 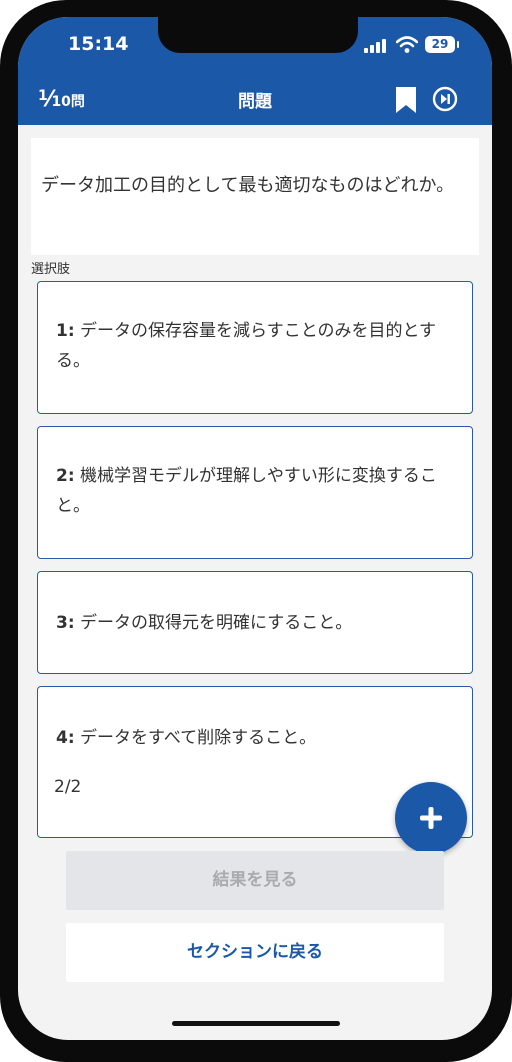 I want to click on choice-text: 機械学習モデルが理解しやすい形に変換すること。, so click(x=246, y=491).